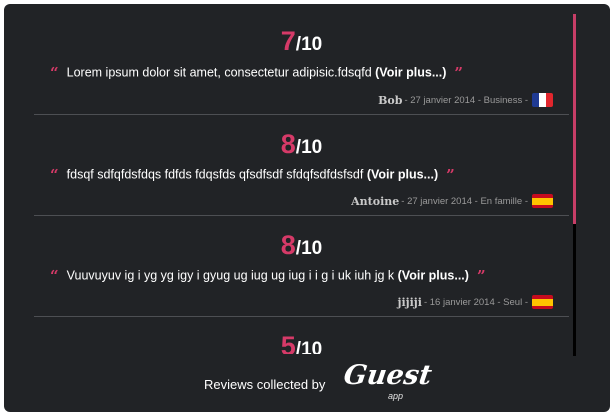  What do you see at coordinates (464, 201) in the screenshot?
I see `review-details: - 27 janvier 2014 - En famille -` at bounding box center [464, 201].